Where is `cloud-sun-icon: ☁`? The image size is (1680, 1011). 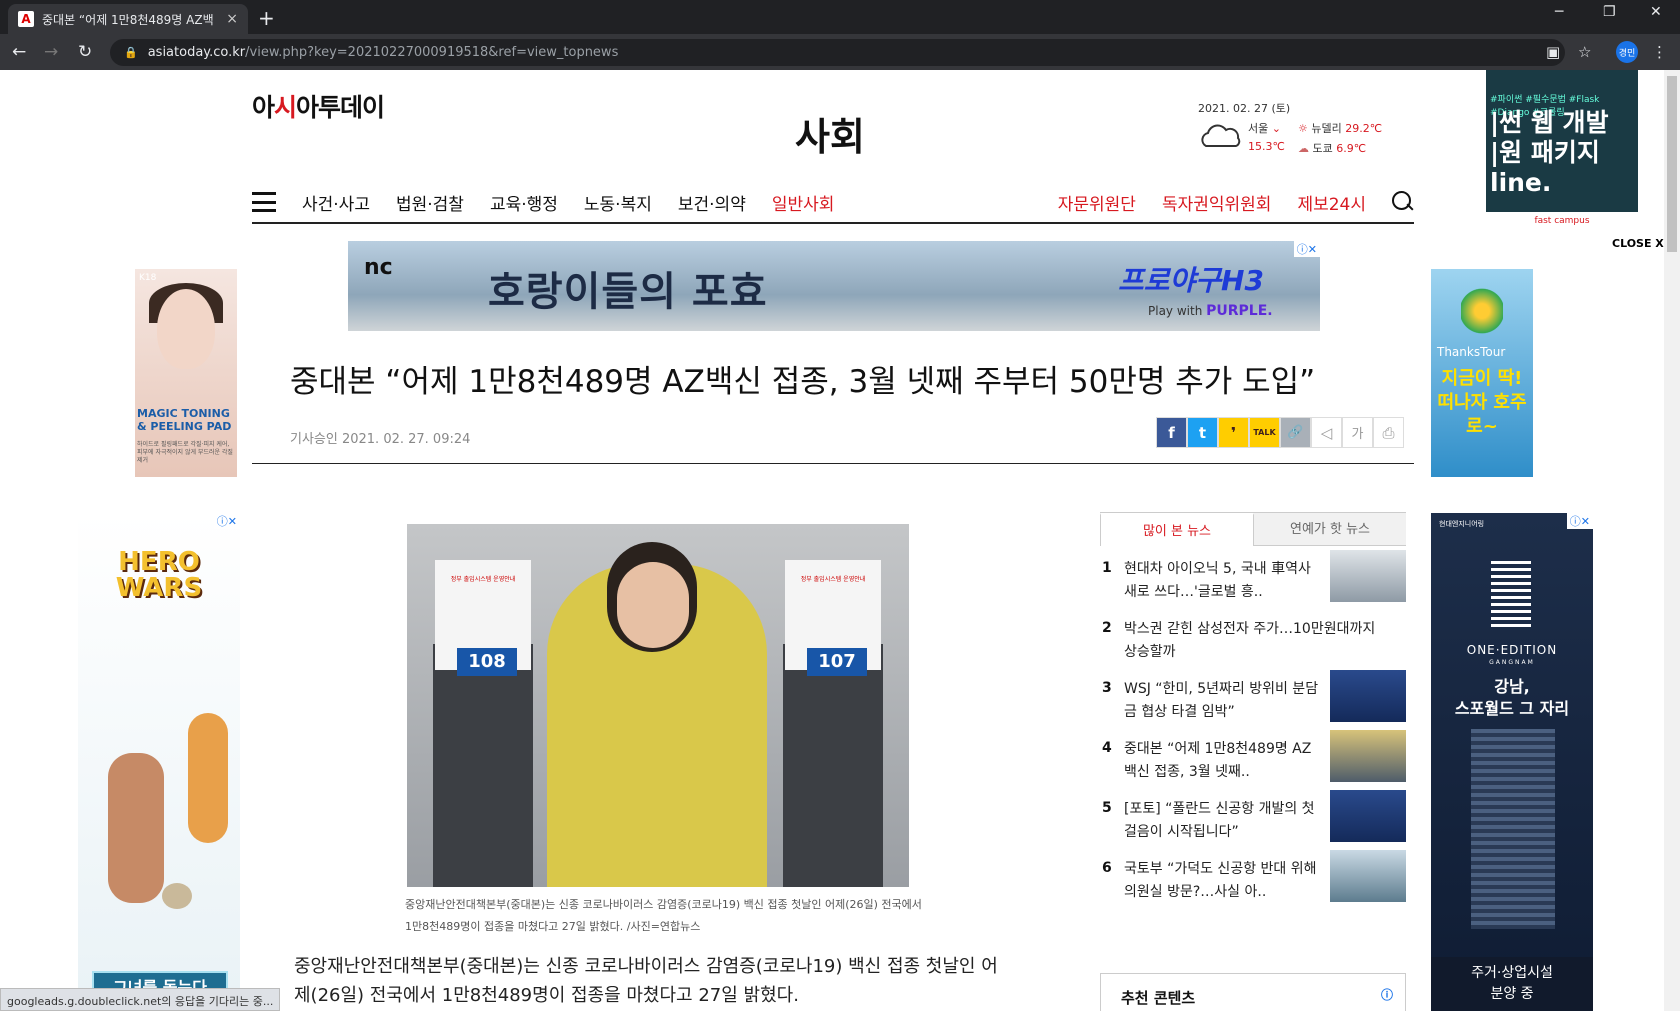
cloud-sun-icon: ☁ is located at coordinates (1303, 148).